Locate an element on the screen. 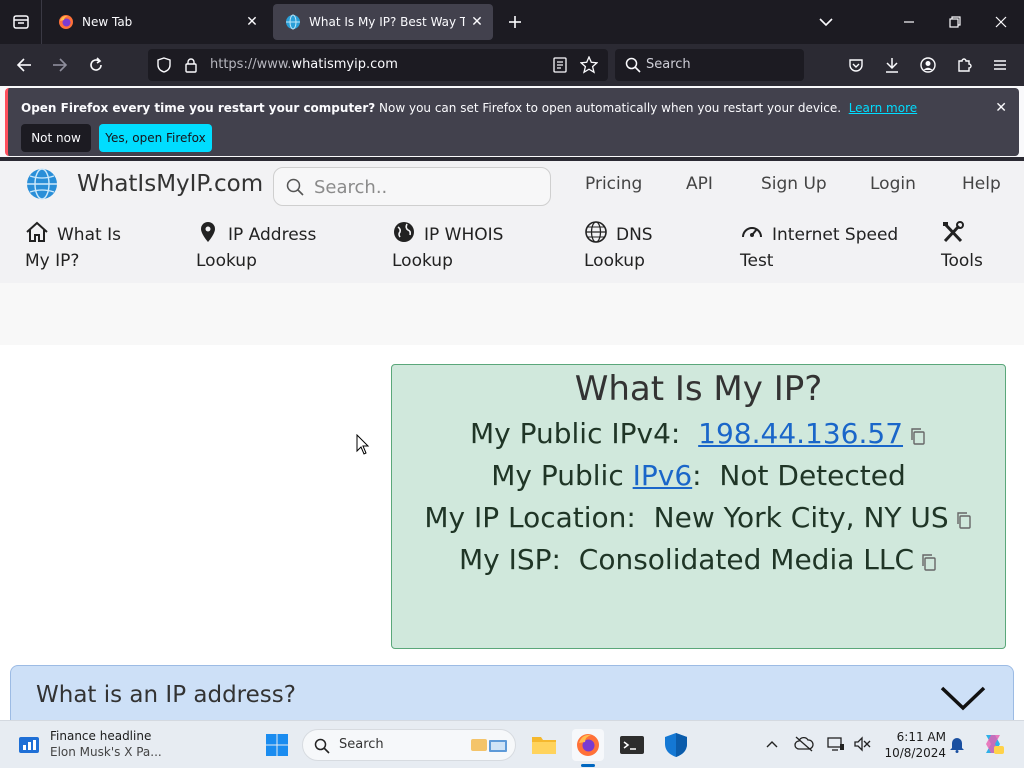  ipv4-value-link: 198.44.136.57 is located at coordinates (800, 433).